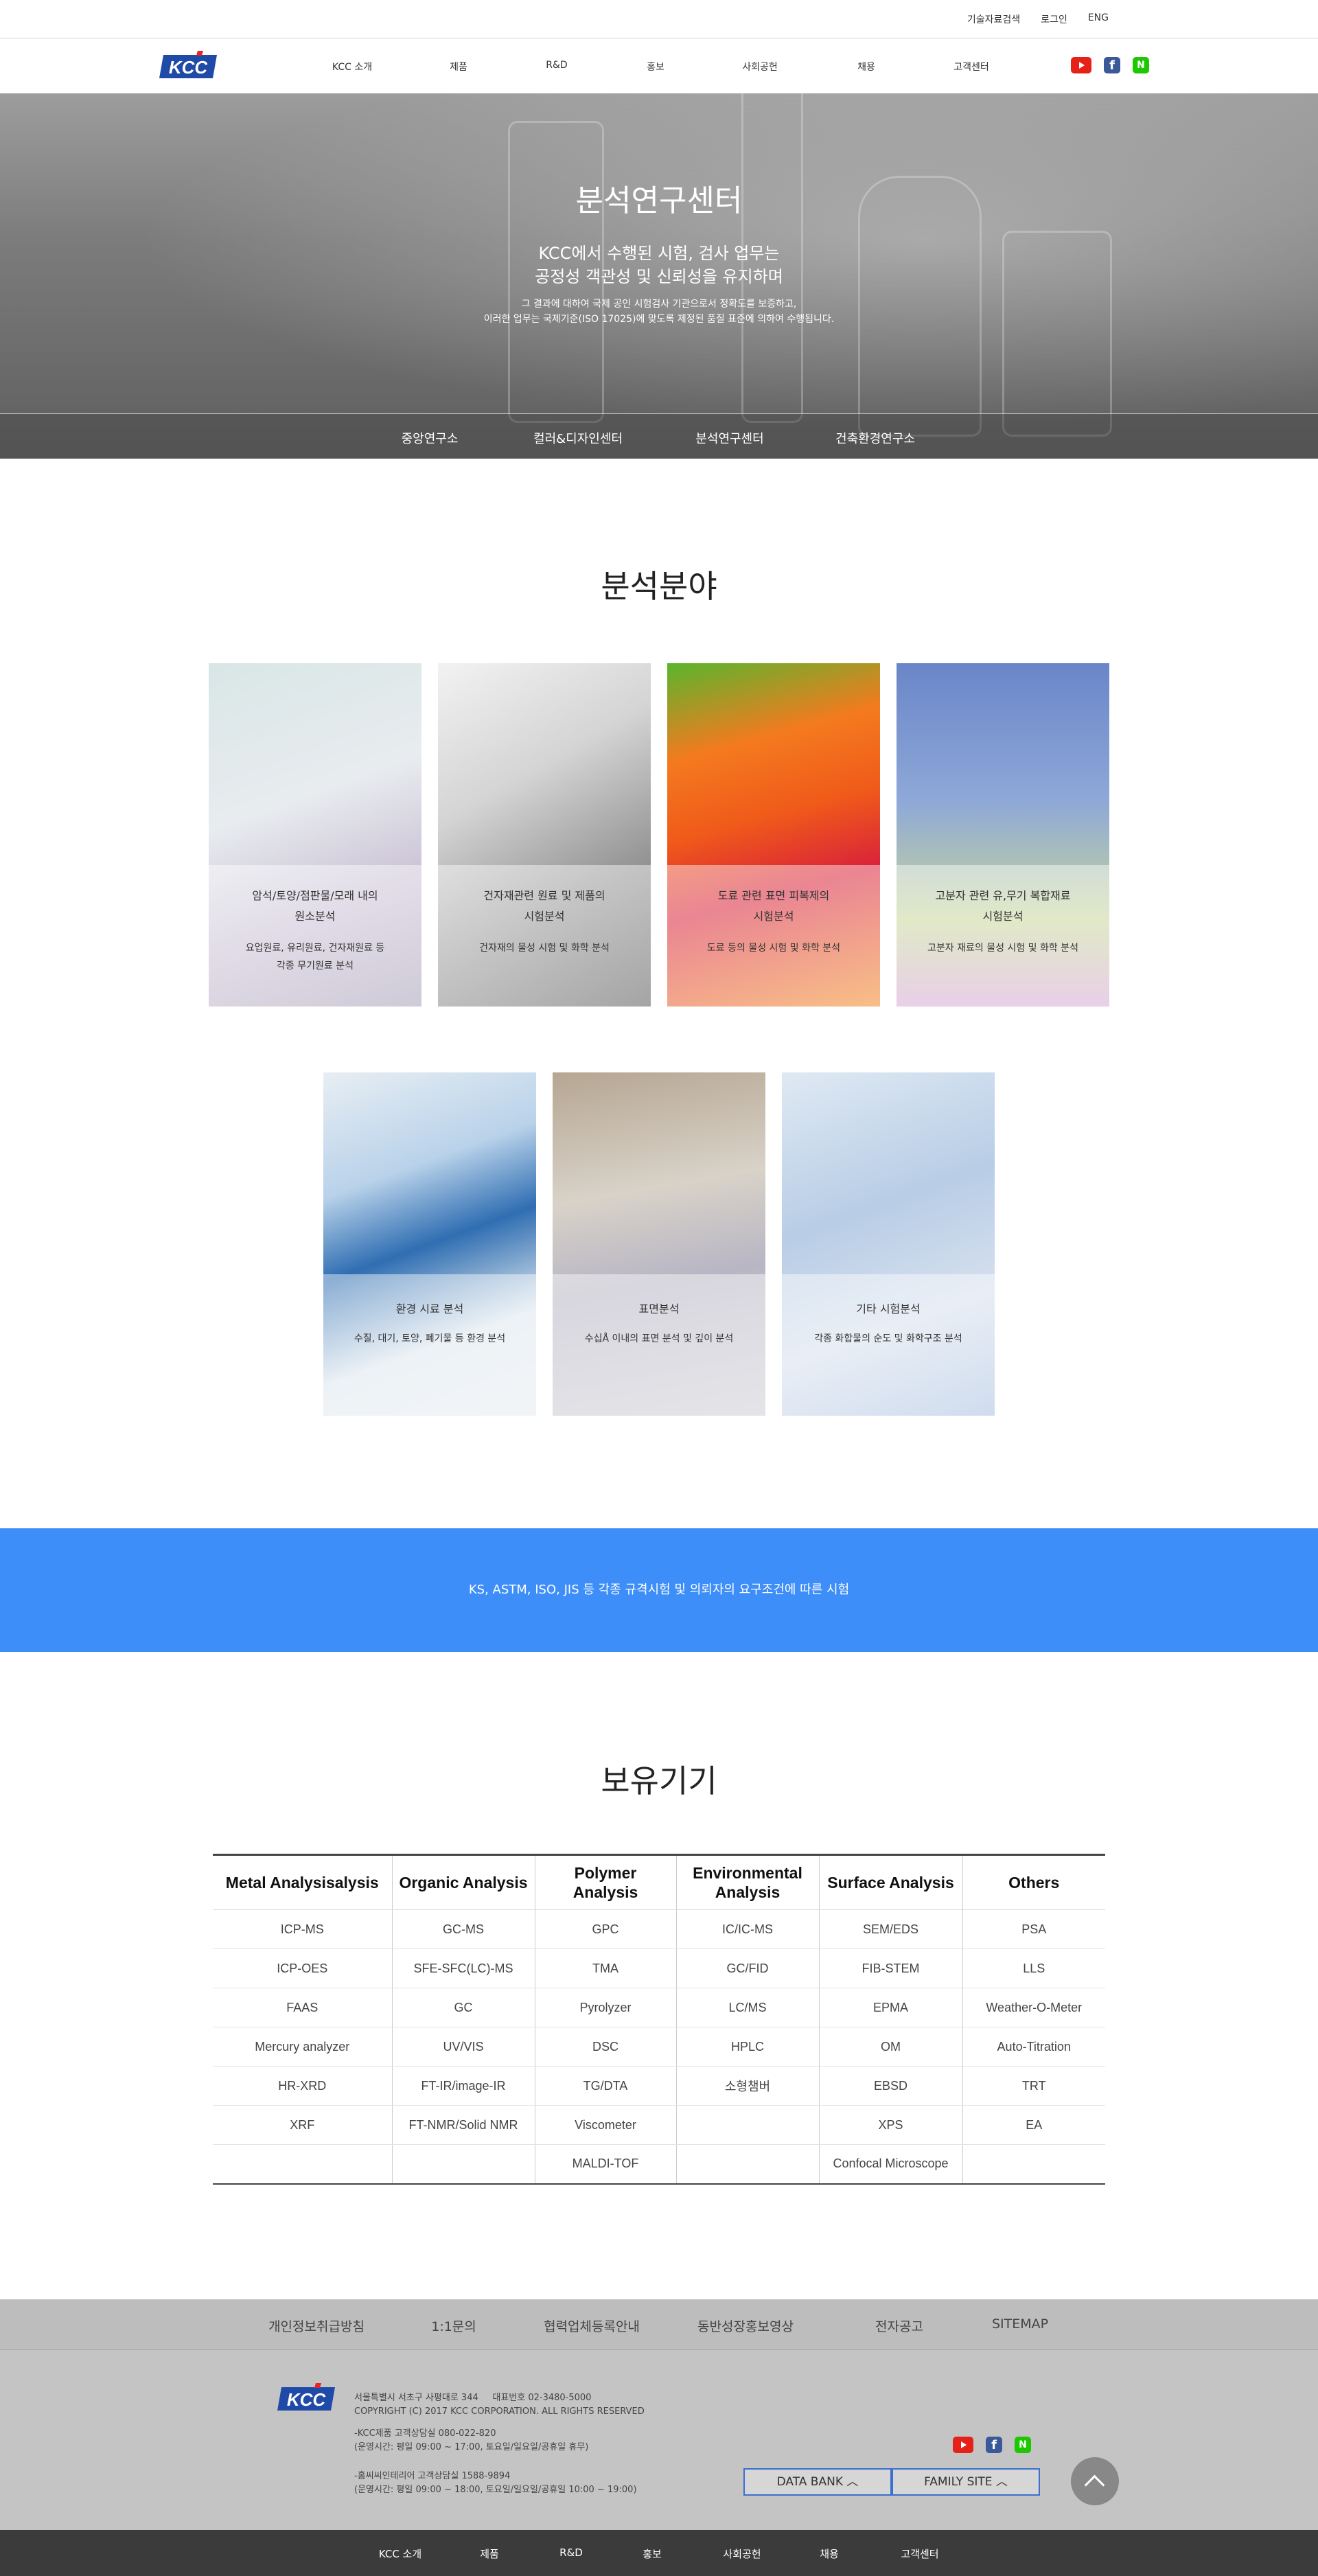 The height and width of the screenshot is (2576, 1318). I want to click on column-header: Polymer Analysis, so click(606, 1882).